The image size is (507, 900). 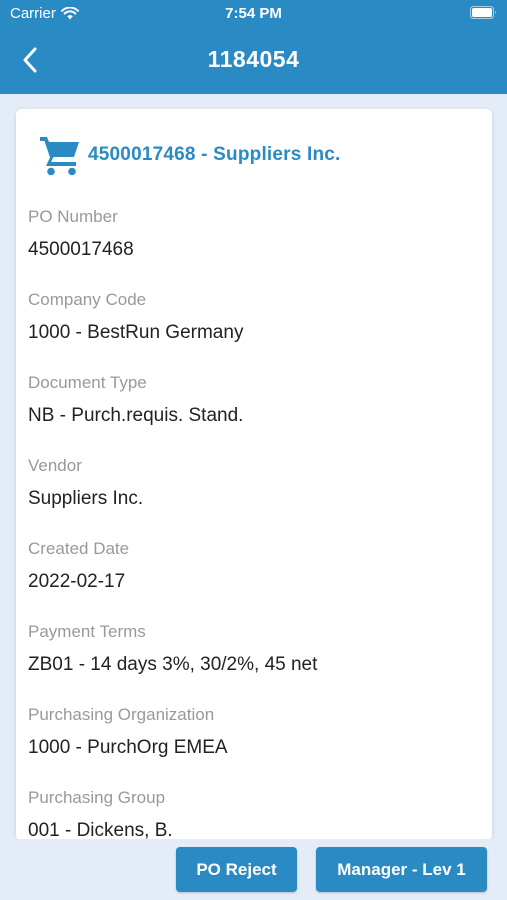 What do you see at coordinates (121, 714) in the screenshot?
I see `field-label: Purchasing Organization` at bounding box center [121, 714].